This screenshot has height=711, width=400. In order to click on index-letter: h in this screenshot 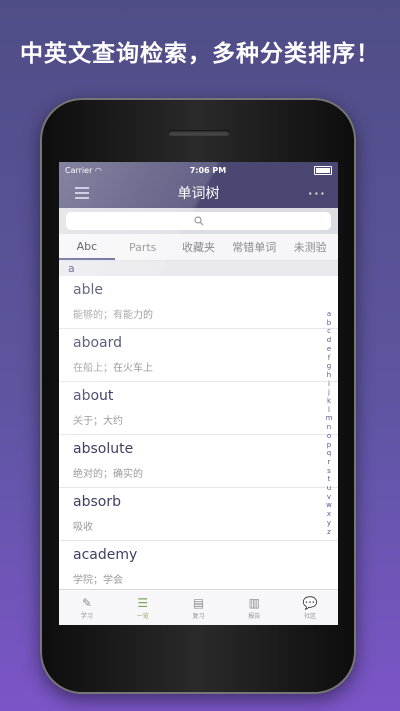, I will do `click(329, 375)`.